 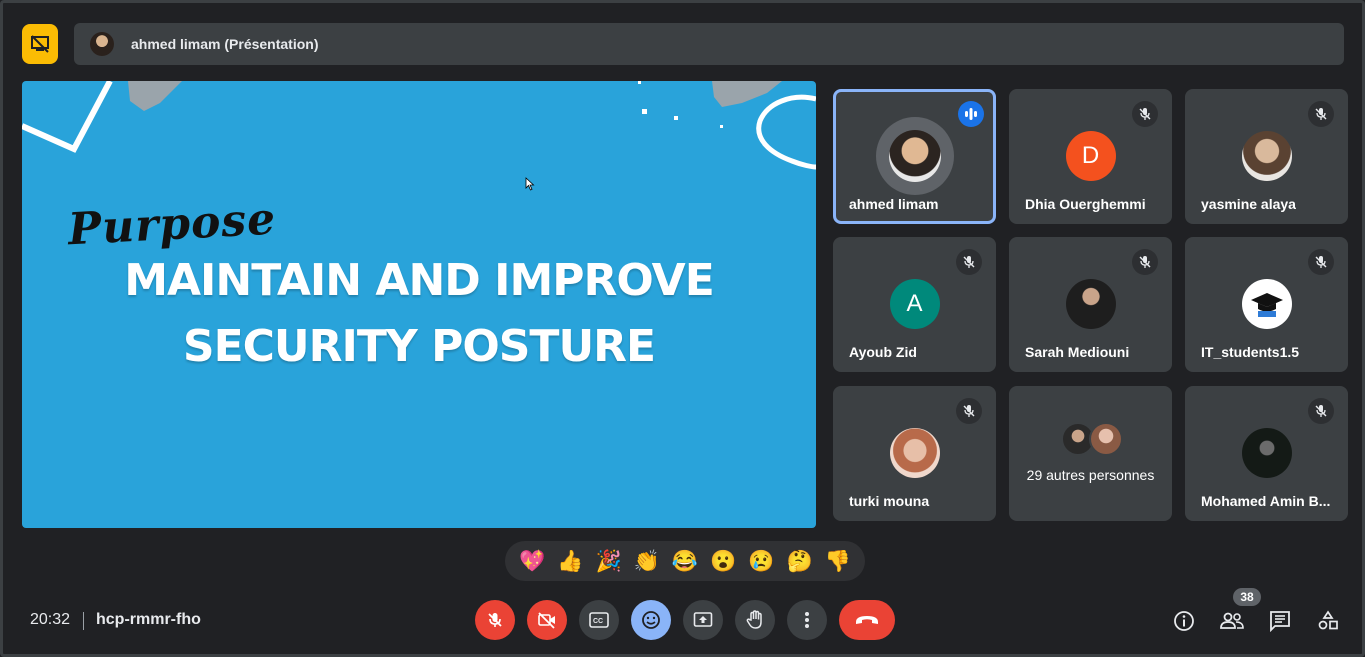 I want to click on participant-name: IT_students1.5, so click(x=1250, y=352).